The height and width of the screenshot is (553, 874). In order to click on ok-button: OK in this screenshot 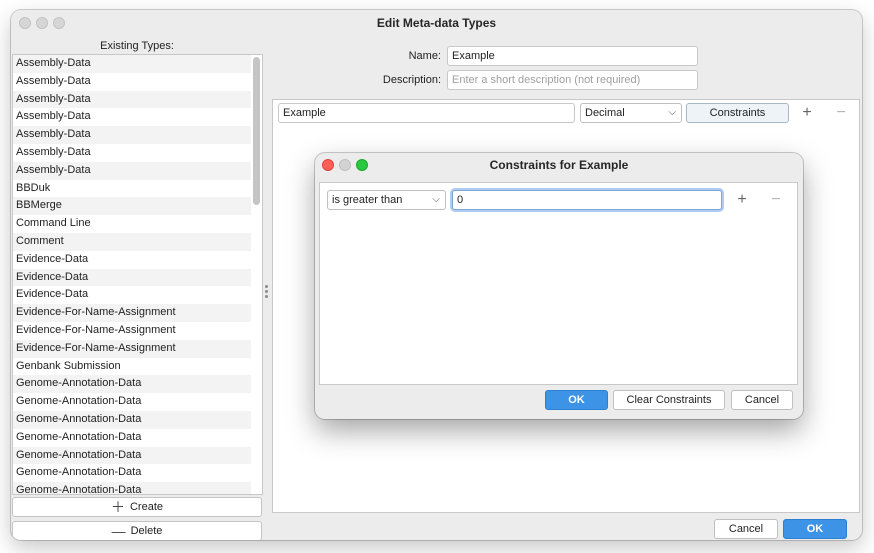, I will do `click(815, 529)`.